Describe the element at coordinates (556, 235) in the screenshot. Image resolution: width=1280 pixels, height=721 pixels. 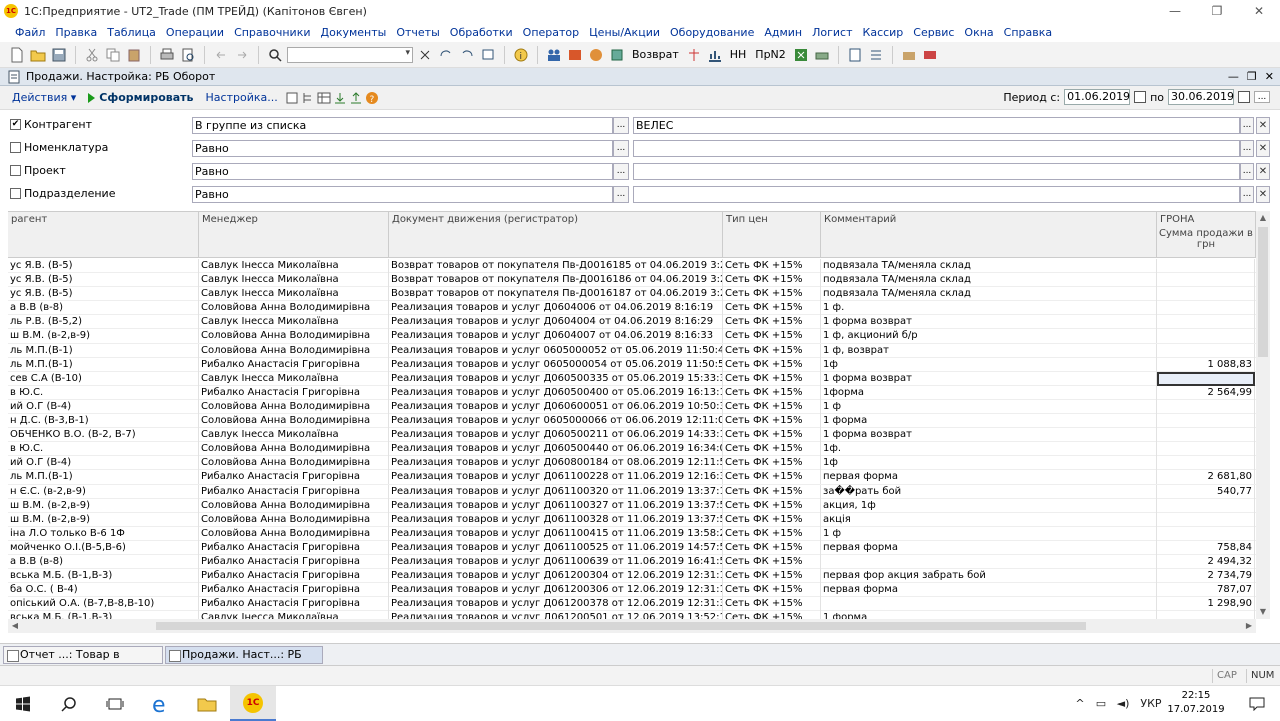
I see `column-header-document: Документ движения (регистратор)` at that location.